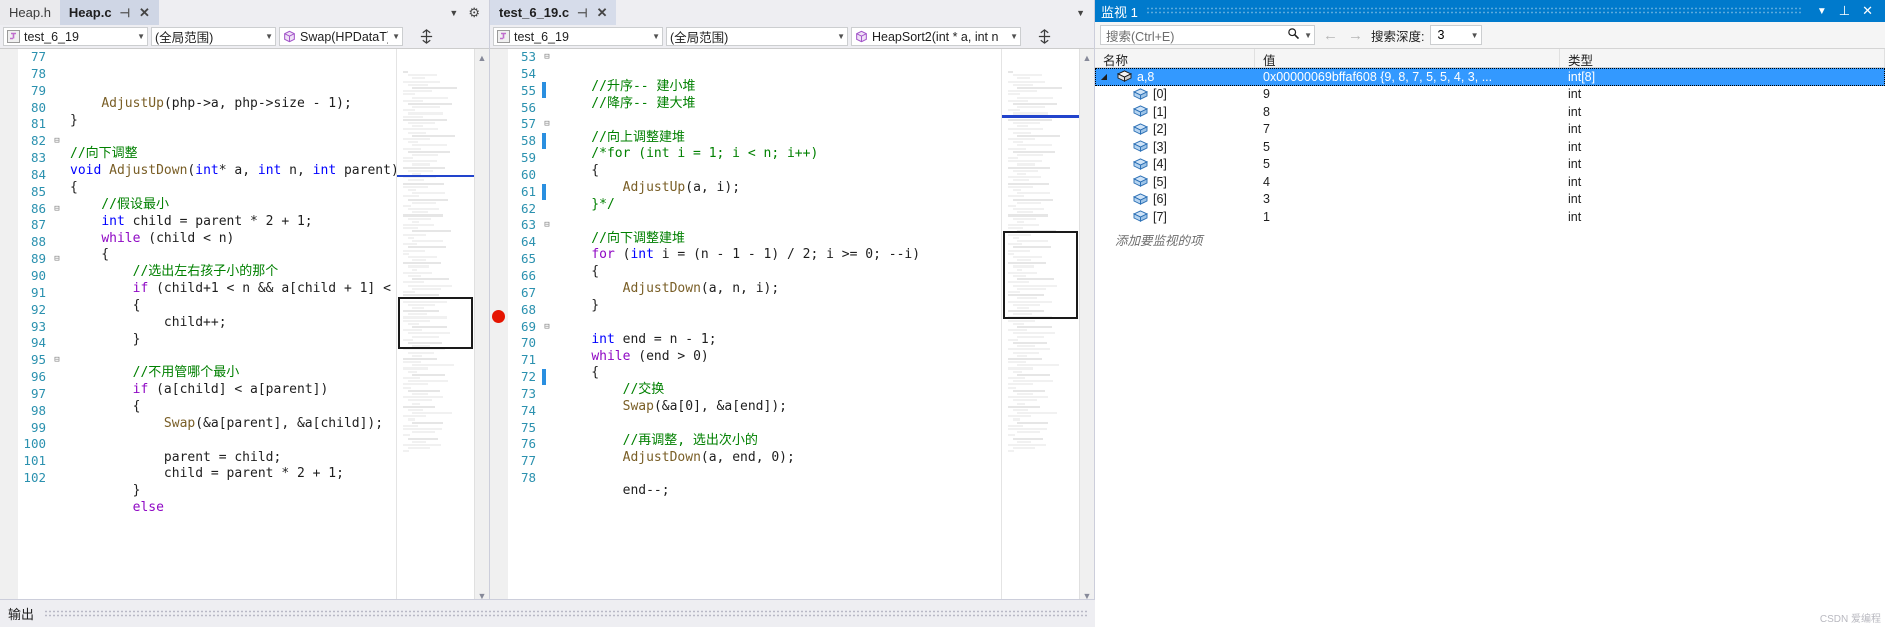  I want to click on code-line: AdjustDown(a, n, i);, so click(780, 289).